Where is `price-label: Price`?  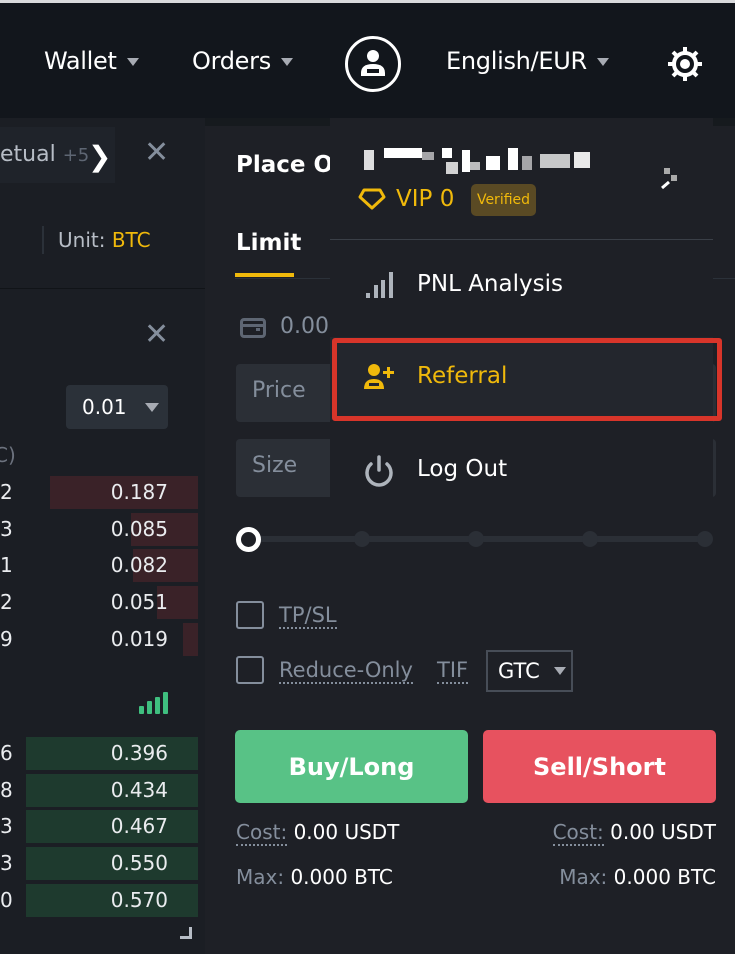
price-label: Price is located at coordinates (279, 390).